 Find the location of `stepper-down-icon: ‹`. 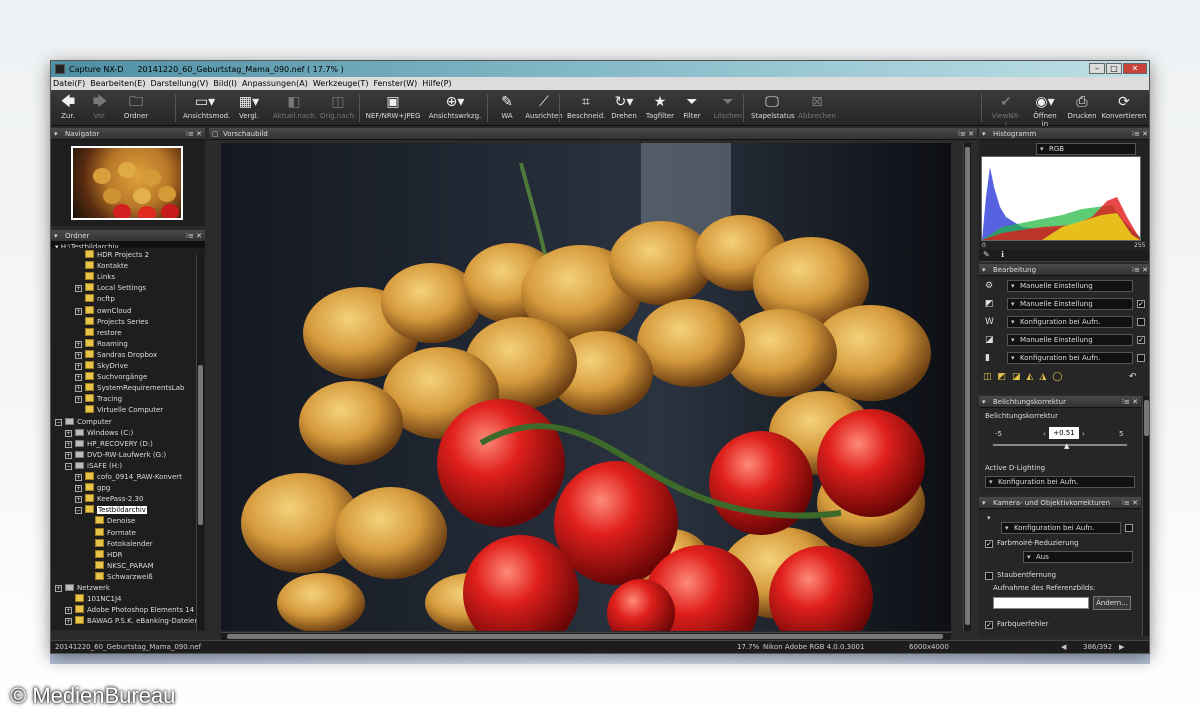

stepper-down-icon: ‹ is located at coordinates (1044, 434).